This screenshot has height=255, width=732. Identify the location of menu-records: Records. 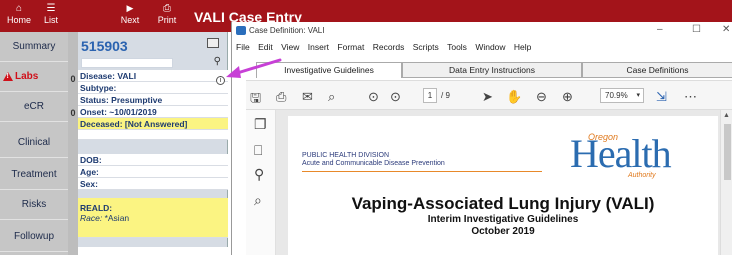
(389, 47).